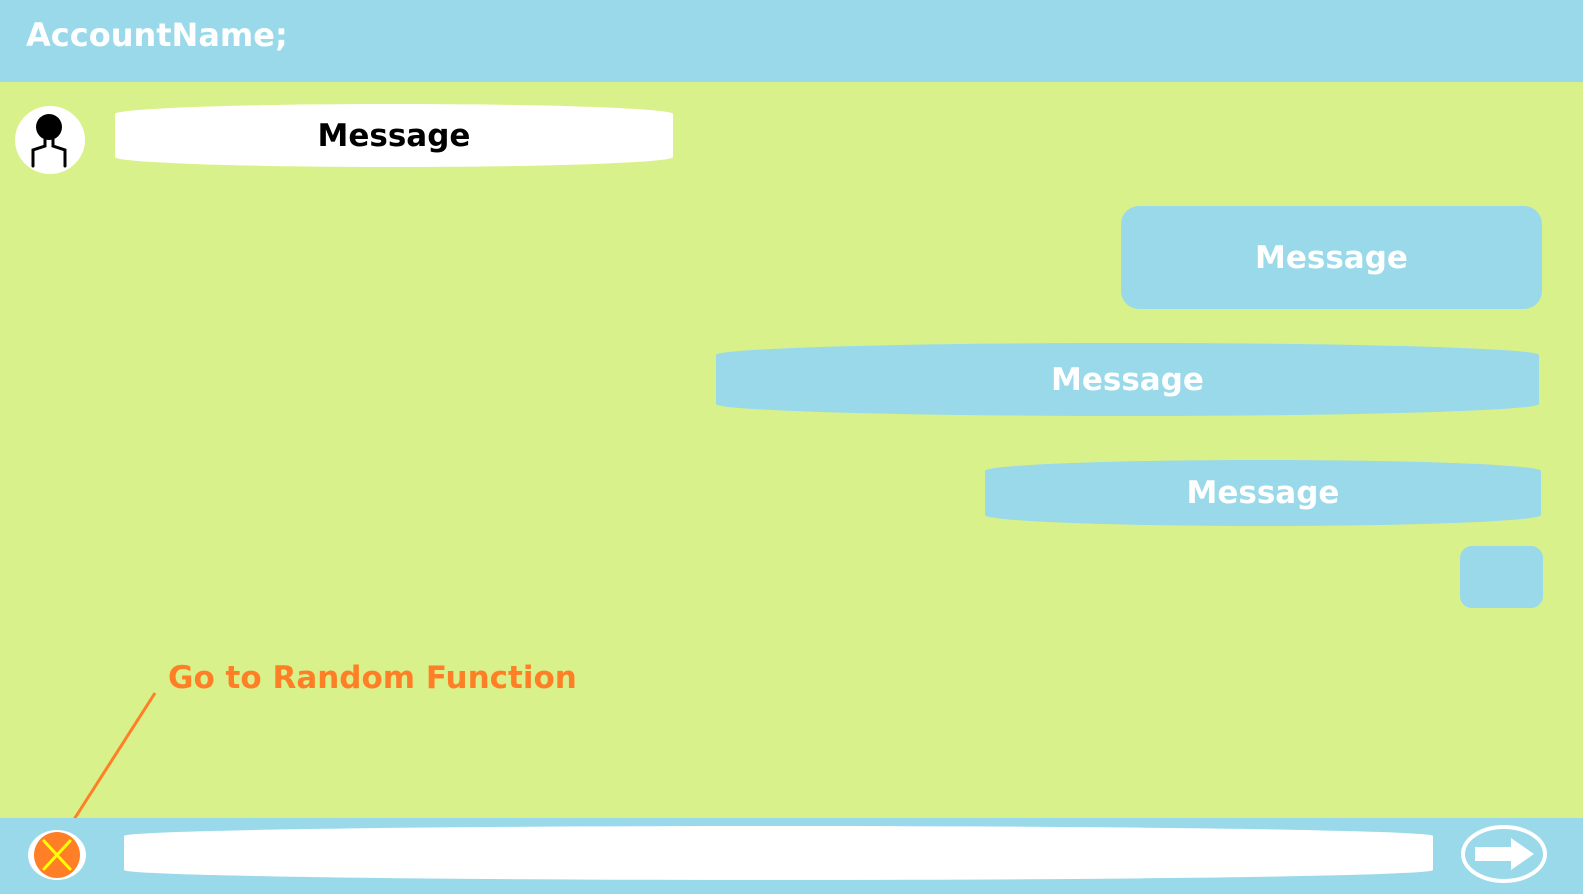  What do you see at coordinates (778, 853) in the screenshot?
I see `message-input` at bounding box center [778, 853].